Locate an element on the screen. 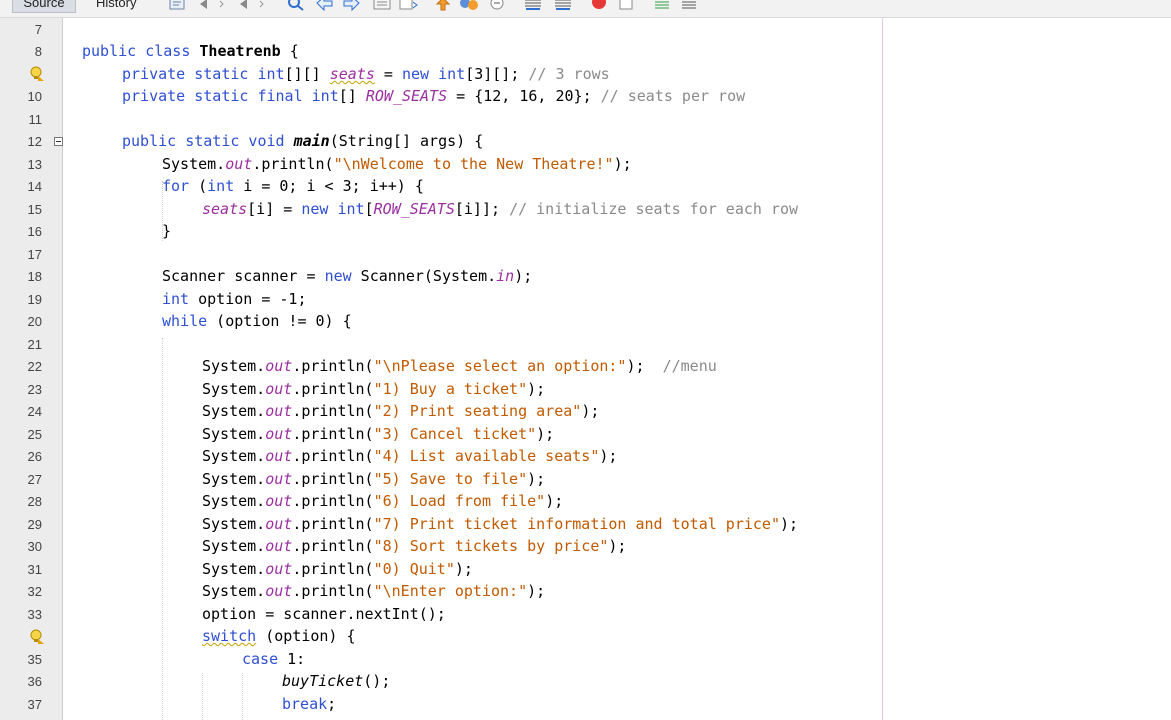 The width and height of the screenshot is (1171, 720). record-macro-icon is located at coordinates (498, 6).